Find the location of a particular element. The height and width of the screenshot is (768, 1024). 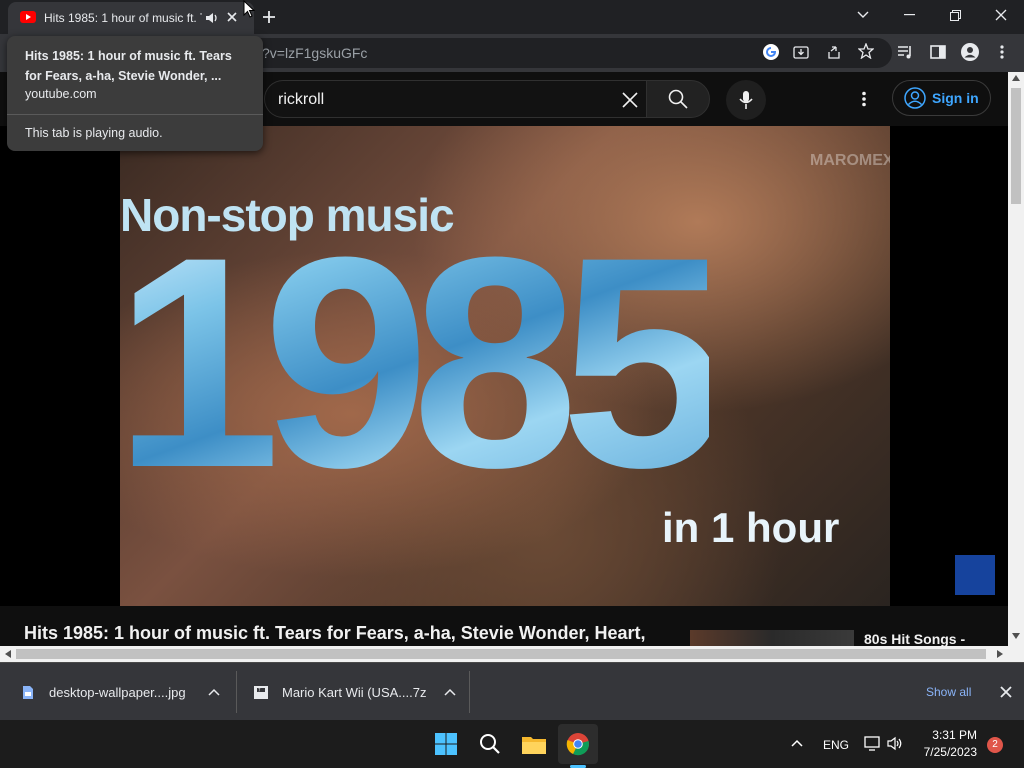

archive-file-icon: 7 is located at coordinates (261, 692).